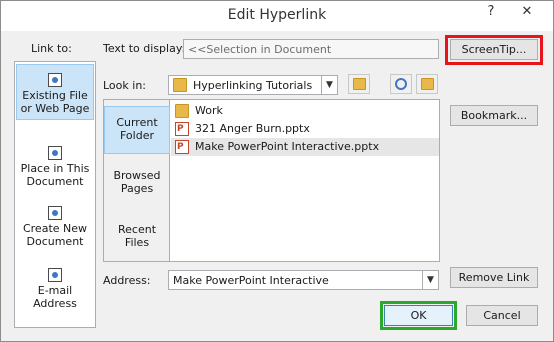 The width and height of the screenshot is (554, 342). What do you see at coordinates (55, 303) in the screenshot?
I see `link-to-email-line2: Address` at bounding box center [55, 303].